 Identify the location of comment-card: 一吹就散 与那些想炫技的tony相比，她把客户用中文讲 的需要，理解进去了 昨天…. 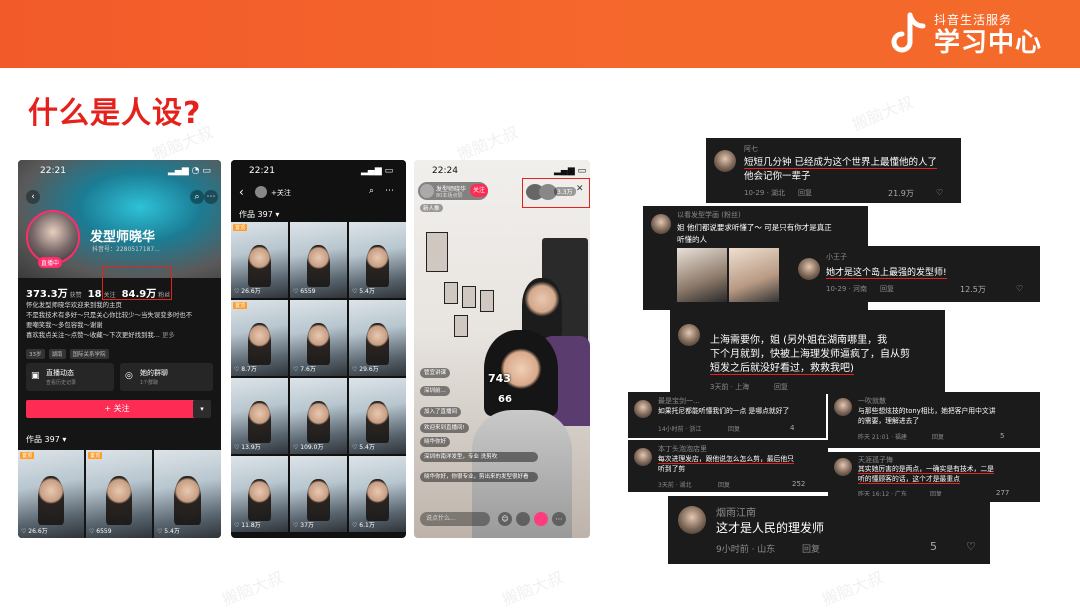
(934, 420).